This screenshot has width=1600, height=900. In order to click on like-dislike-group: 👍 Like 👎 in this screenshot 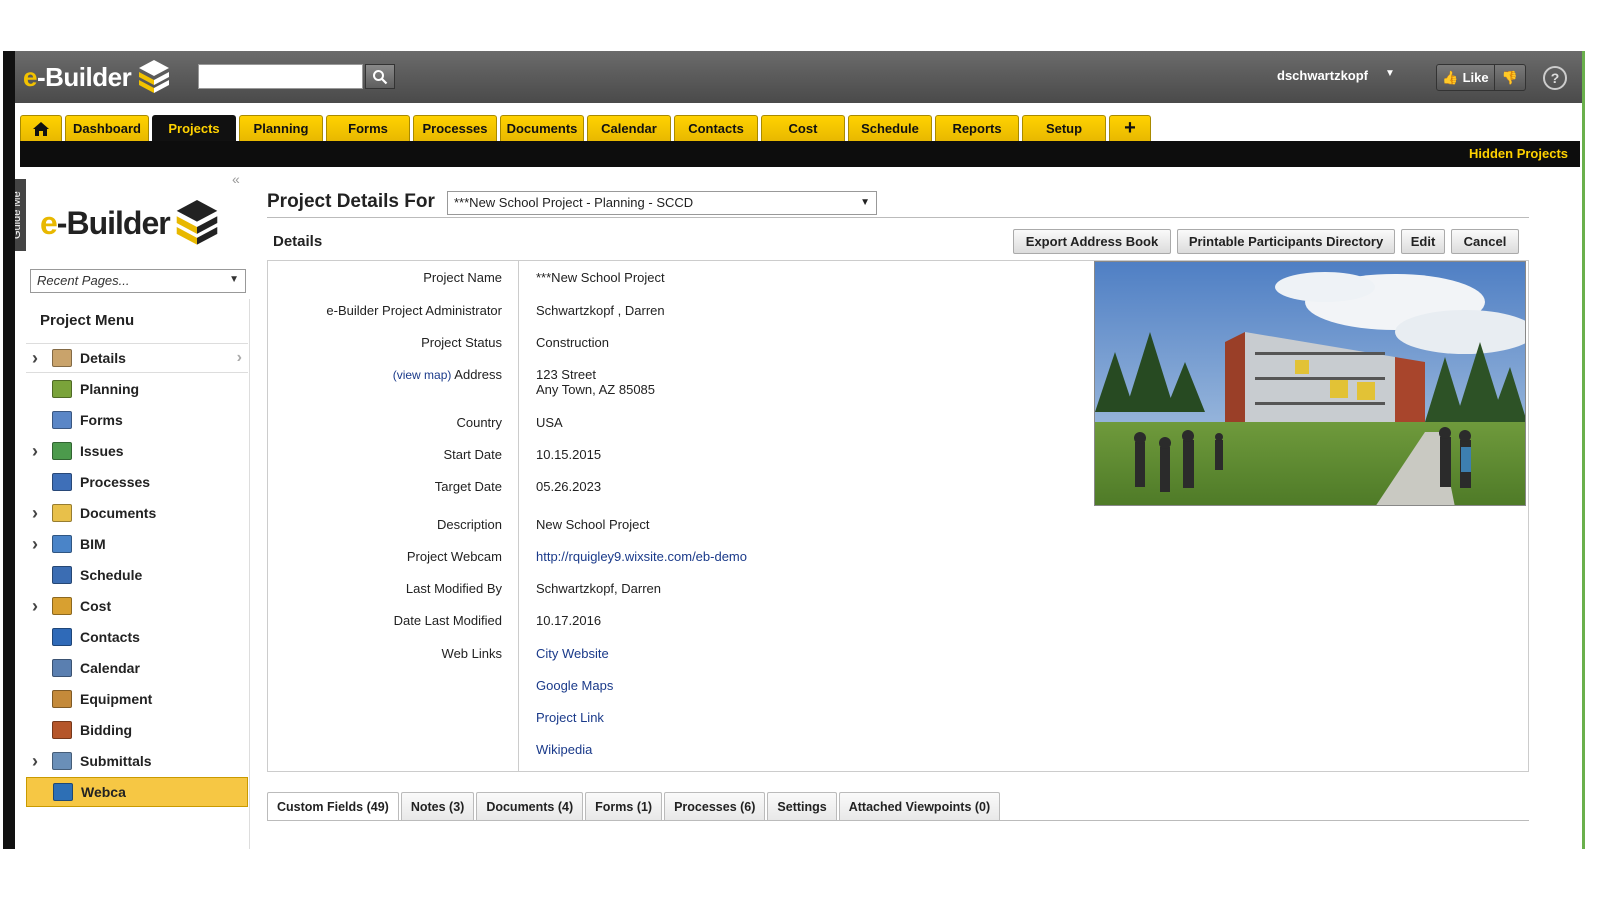, I will do `click(1481, 77)`.